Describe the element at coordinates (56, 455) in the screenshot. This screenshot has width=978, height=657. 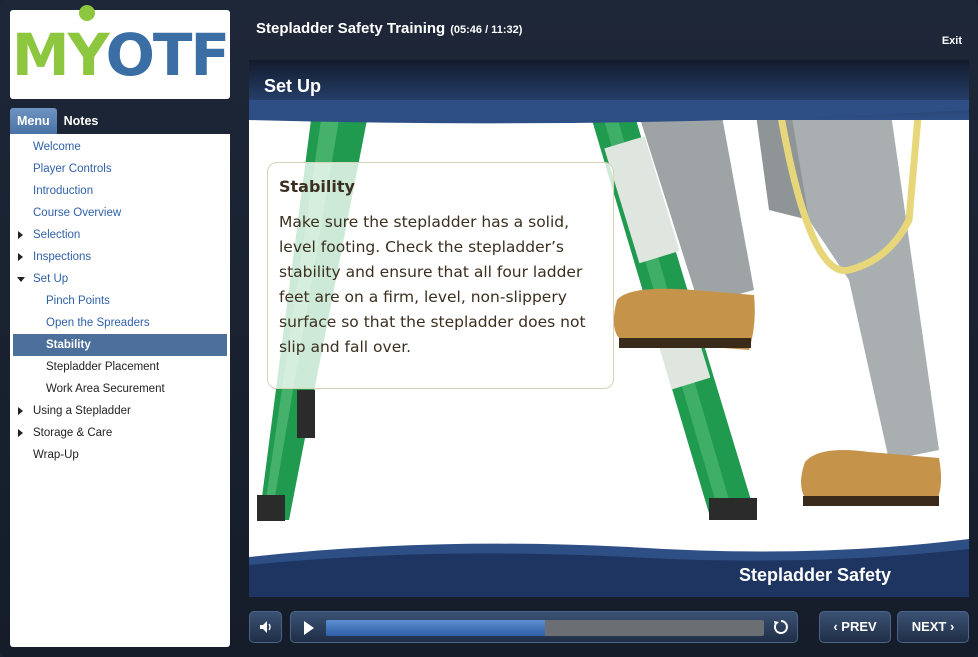
I see `menu-item-label: Wrap-Up` at that location.